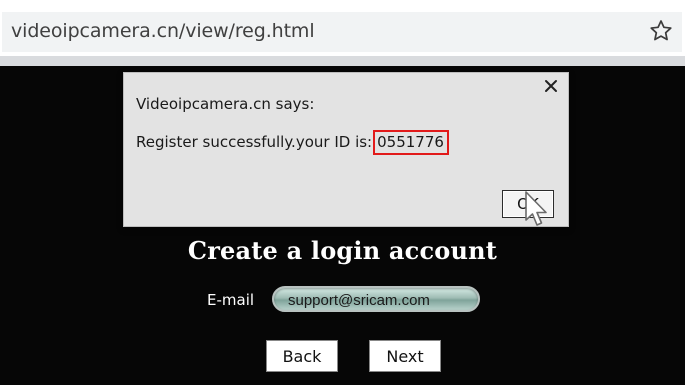  Describe the element at coordinates (411, 142) in the screenshot. I see `registered-id-value: 0551776` at that location.